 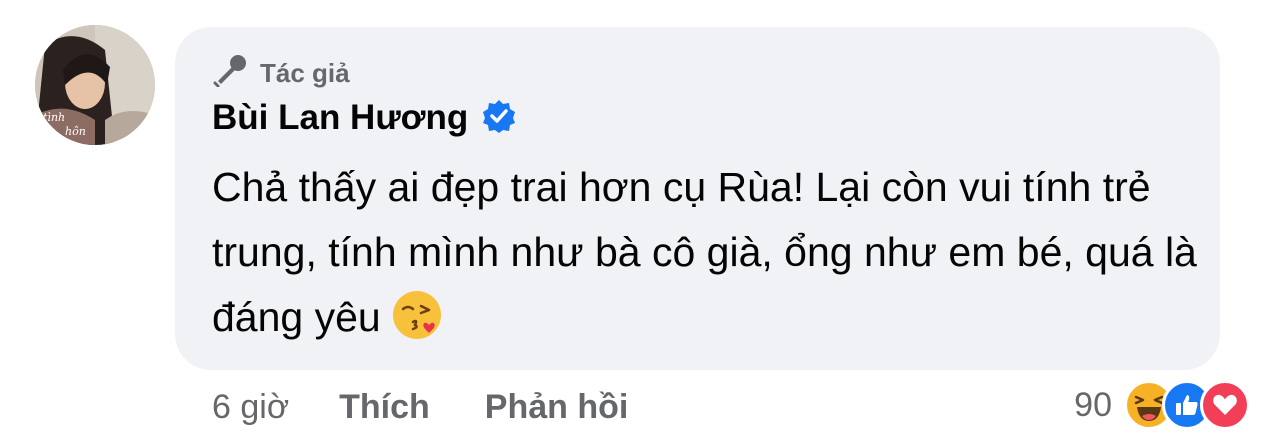 What do you see at coordinates (557, 407) in the screenshot?
I see `reply-button: Phản hồi` at bounding box center [557, 407].